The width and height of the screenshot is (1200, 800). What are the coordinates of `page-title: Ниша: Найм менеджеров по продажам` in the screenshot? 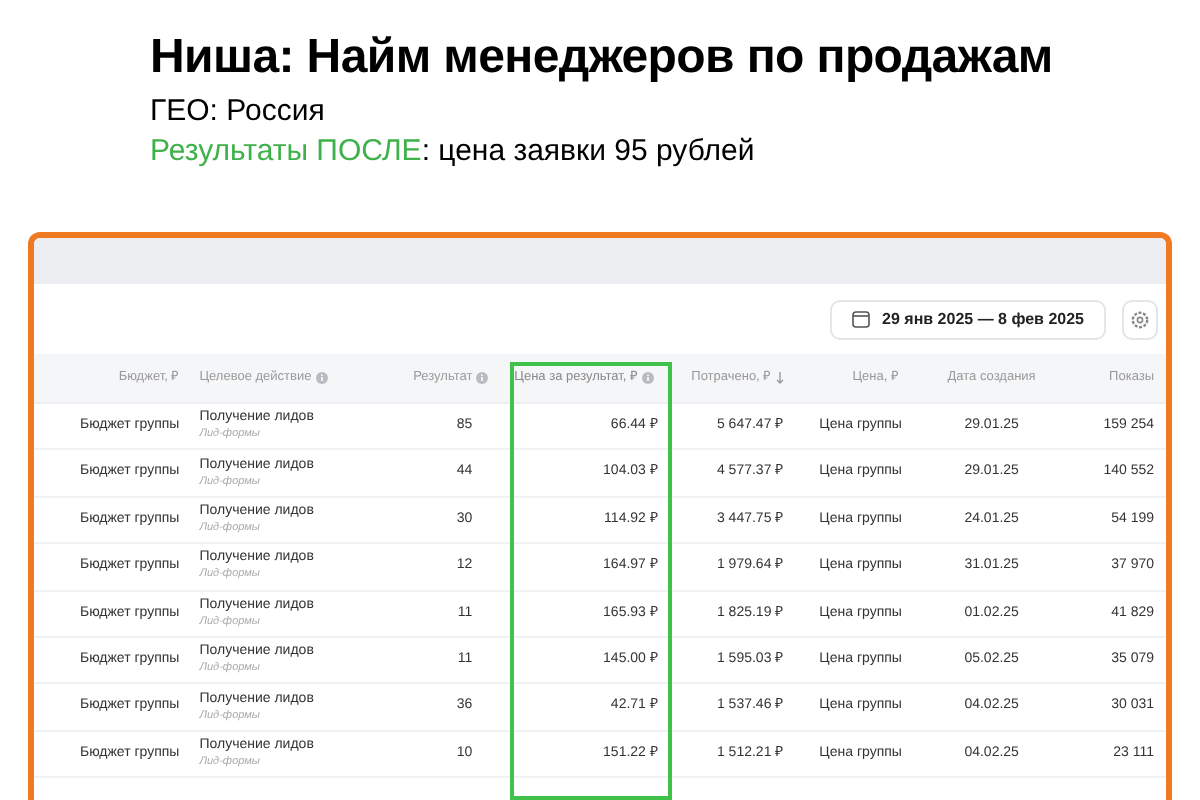 It's located at (602, 58).